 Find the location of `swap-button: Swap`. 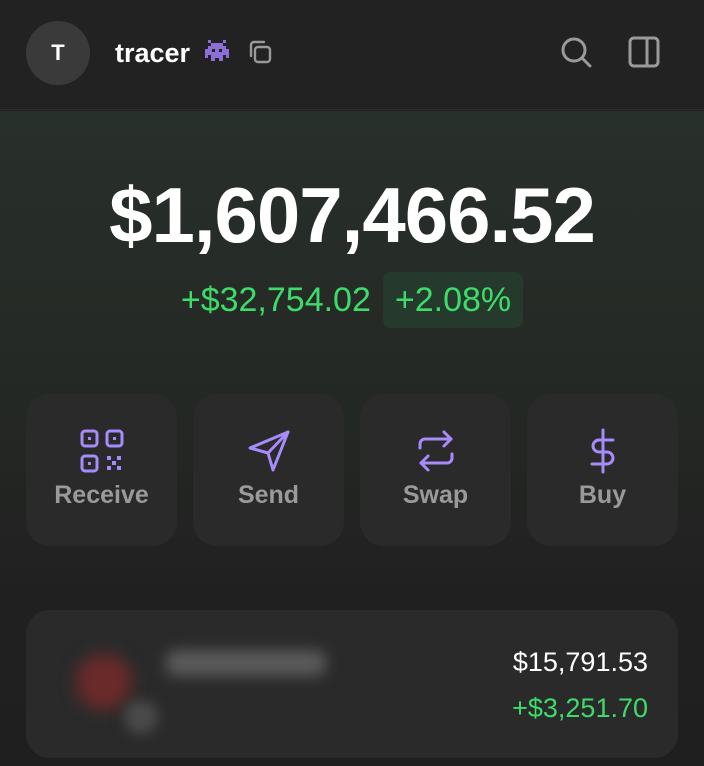

swap-button: Swap is located at coordinates (435, 470).